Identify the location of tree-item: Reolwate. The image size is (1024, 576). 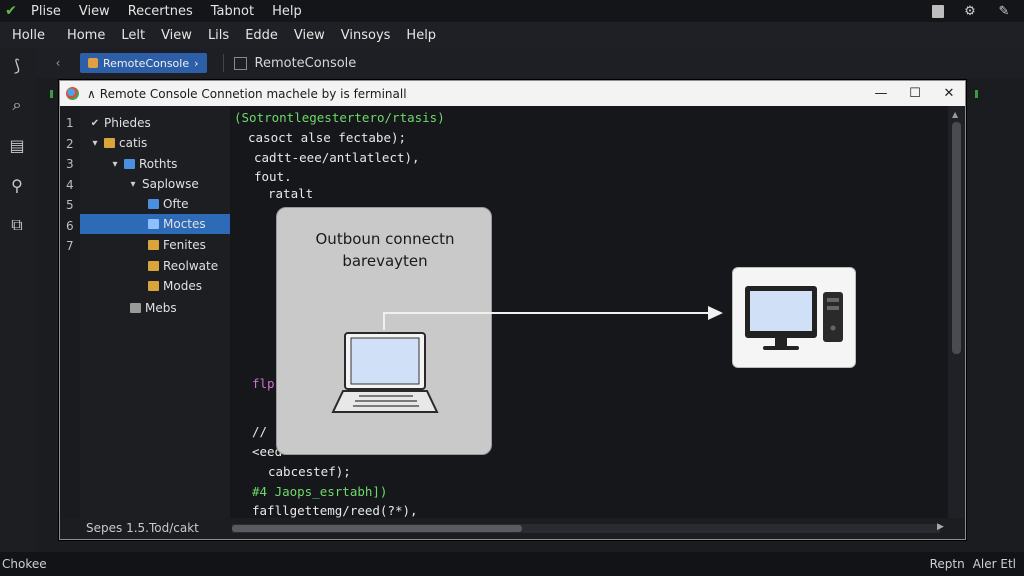
(183, 266).